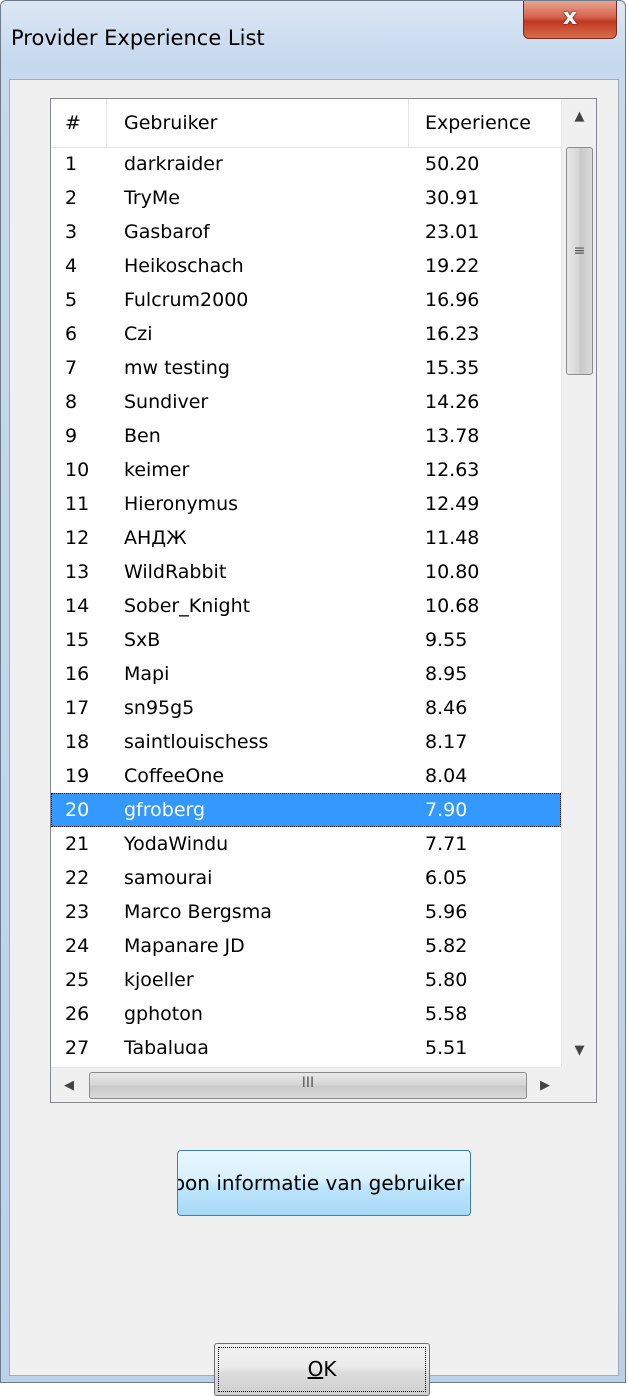  I want to click on close-button: x, so click(570, 20).